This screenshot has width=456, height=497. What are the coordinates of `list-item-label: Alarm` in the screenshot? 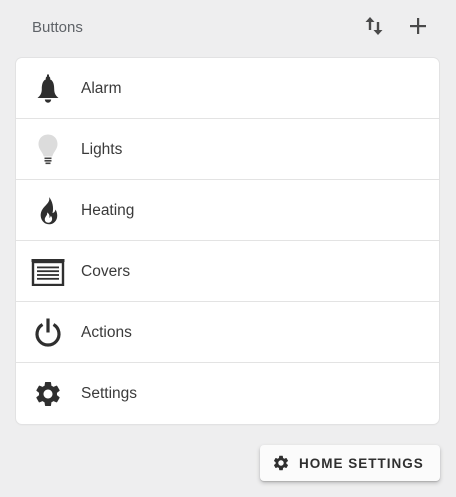 It's located at (101, 88).